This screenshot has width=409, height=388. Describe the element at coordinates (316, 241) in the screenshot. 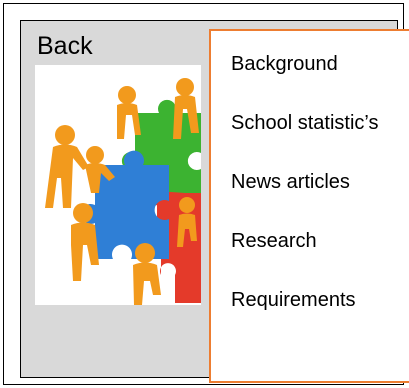

I see `menu-item-research: Research` at that location.